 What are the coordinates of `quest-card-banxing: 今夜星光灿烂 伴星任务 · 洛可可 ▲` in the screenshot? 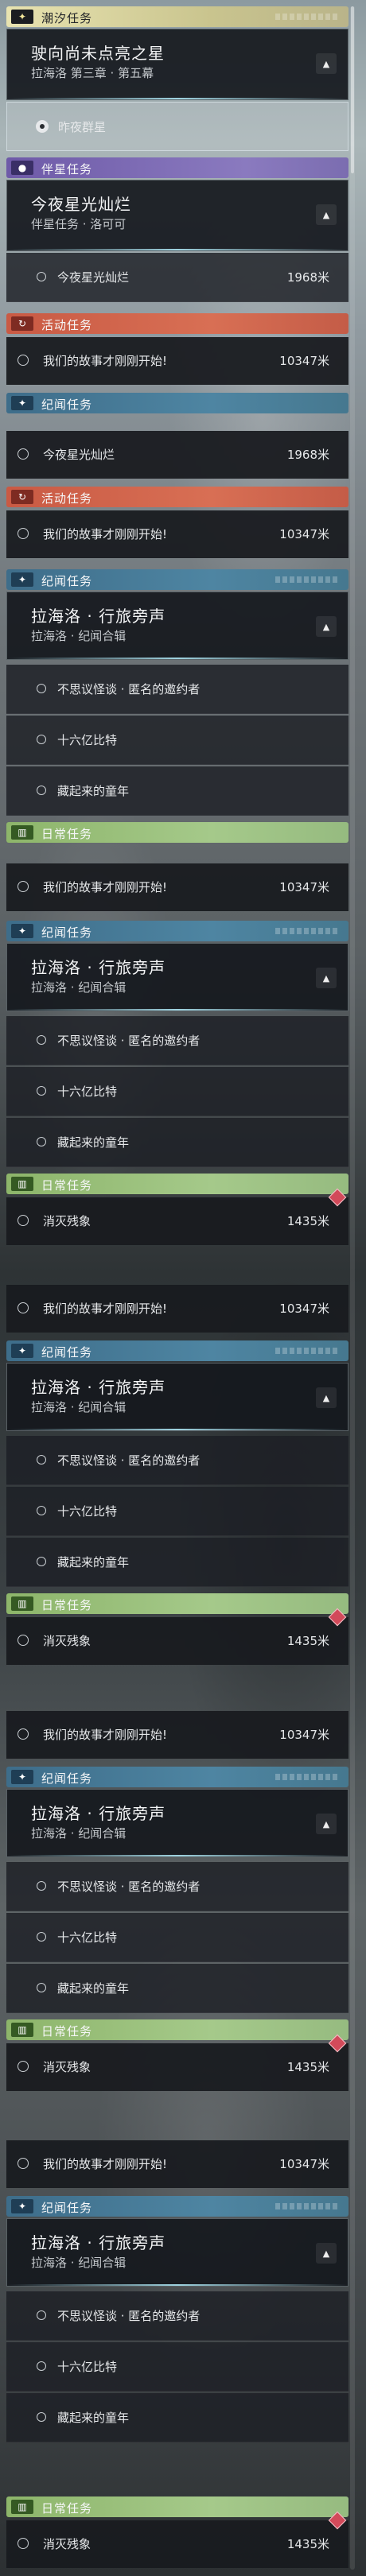 It's located at (177, 216).